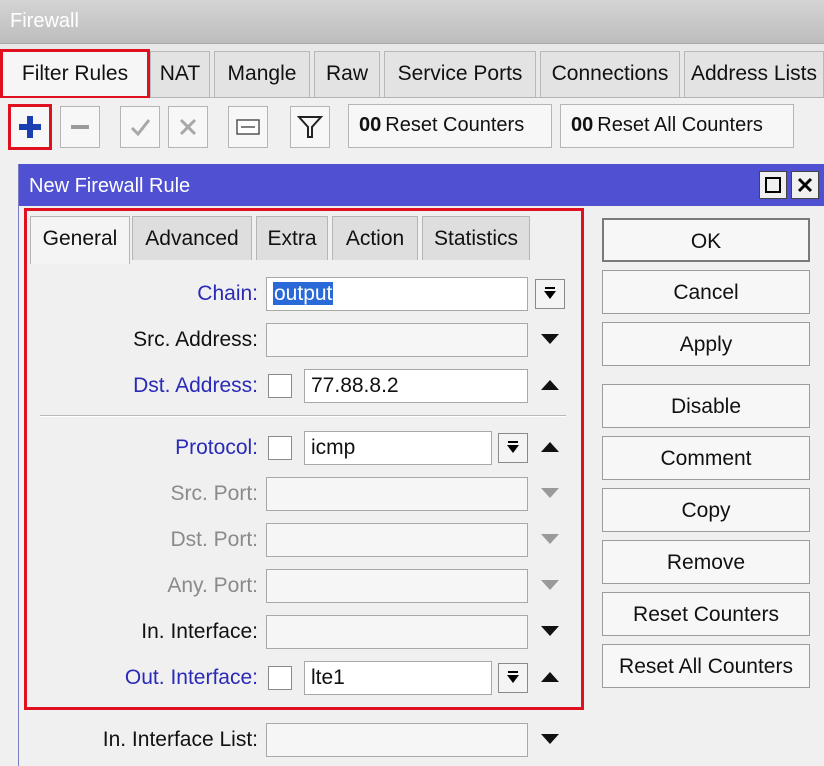 The height and width of the screenshot is (766, 824). I want to click on in-interface-field, so click(397, 632).